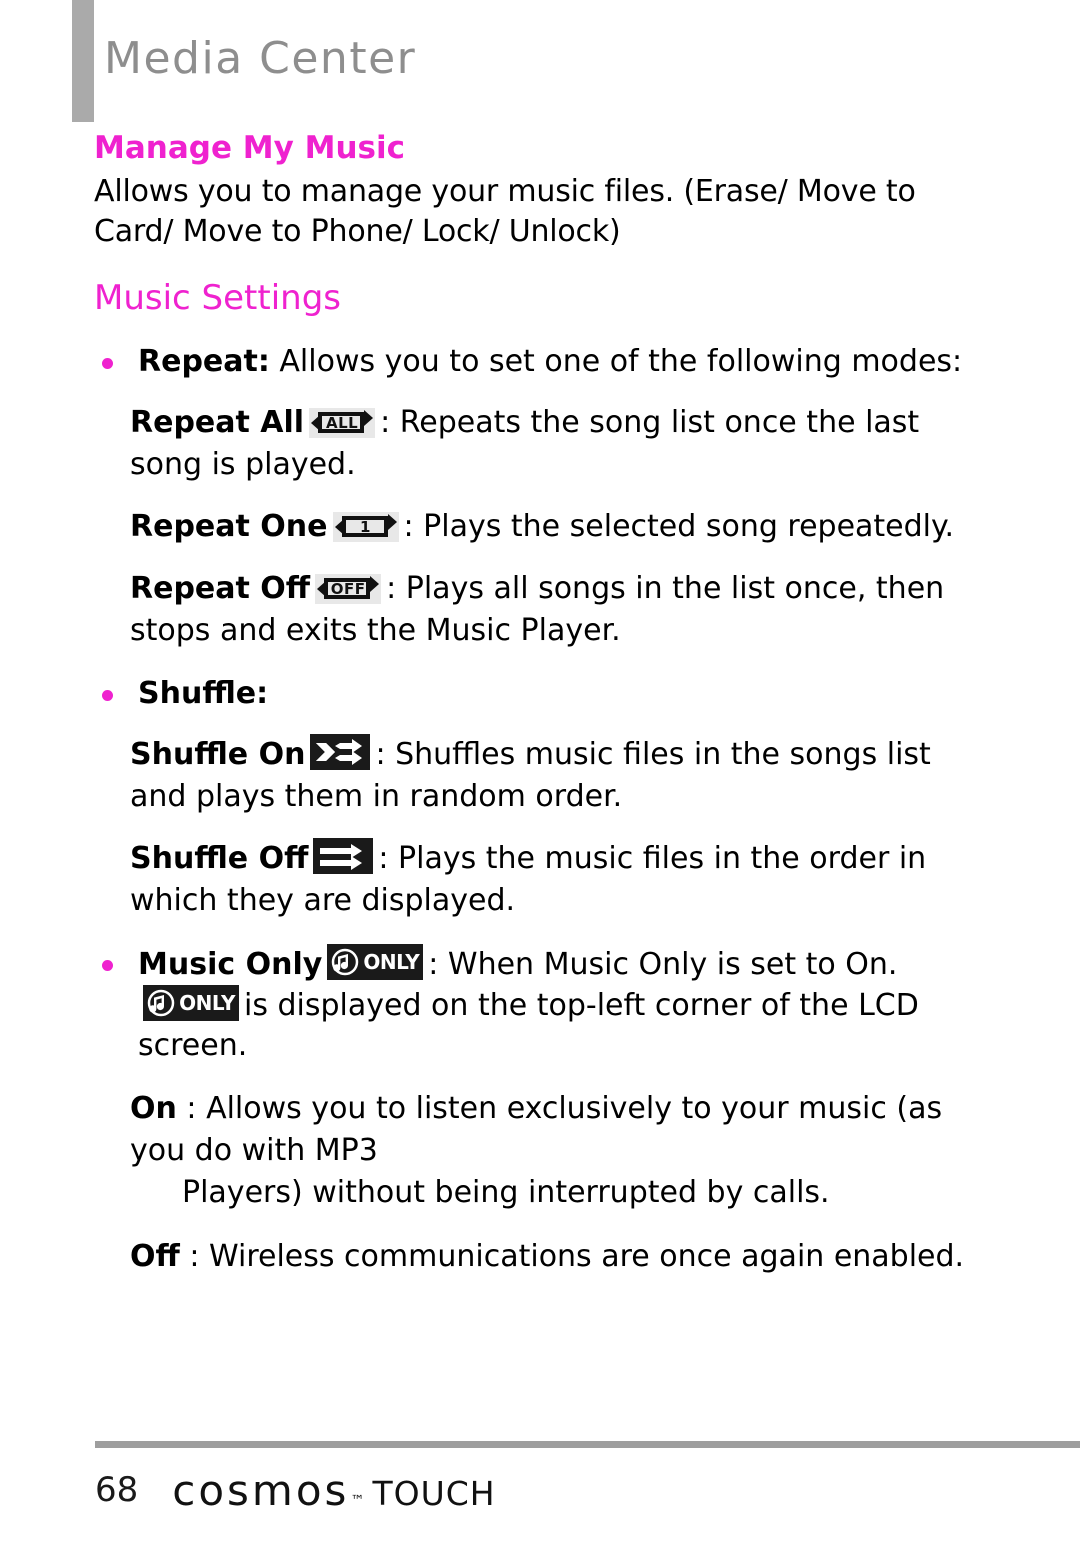 The width and height of the screenshot is (1080, 1552). I want to click on shuffle-label: Shuffle:, so click(203, 693).